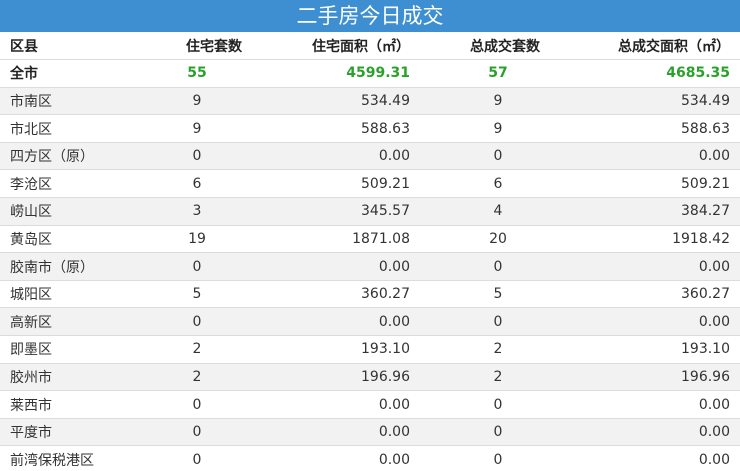 This screenshot has height=471, width=740. What do you see at coordinates (56, 266) in the screenshot?
I see `district-name: 胶南市（原）` at bounding box center [56, 266].